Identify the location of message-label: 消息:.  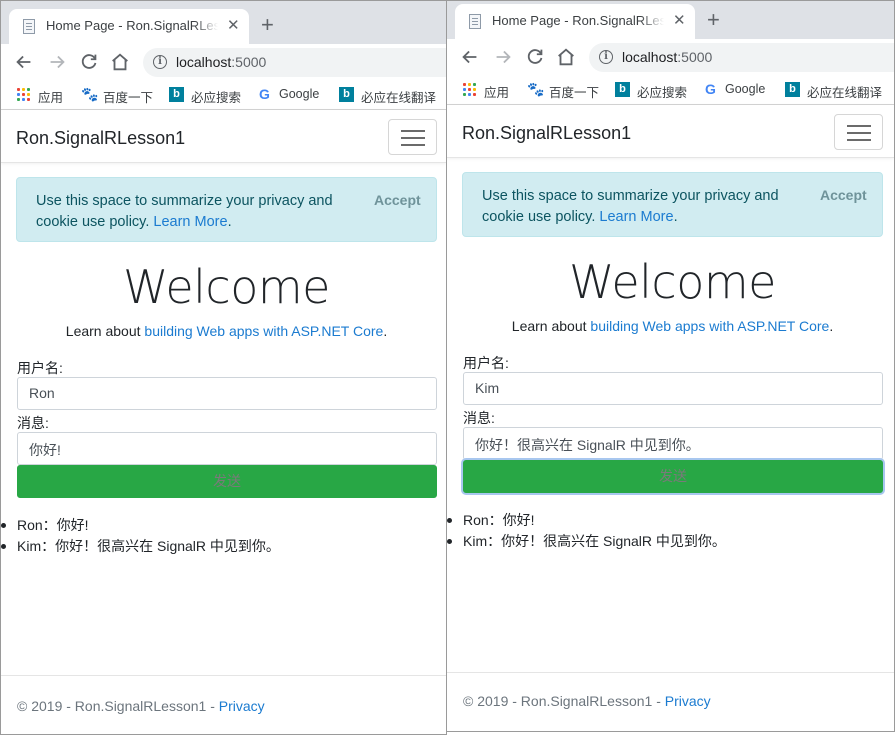
(479, 418).